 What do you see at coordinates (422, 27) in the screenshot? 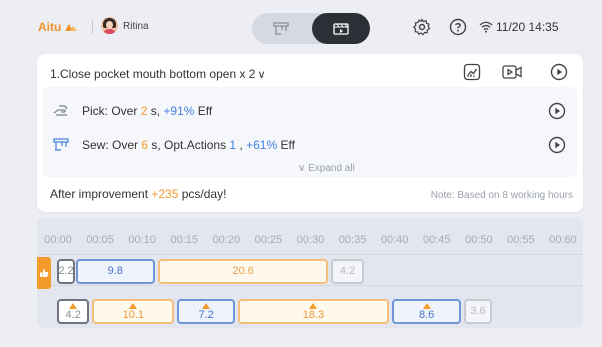
I see `settings-icon` at bounding box center [422, 27].